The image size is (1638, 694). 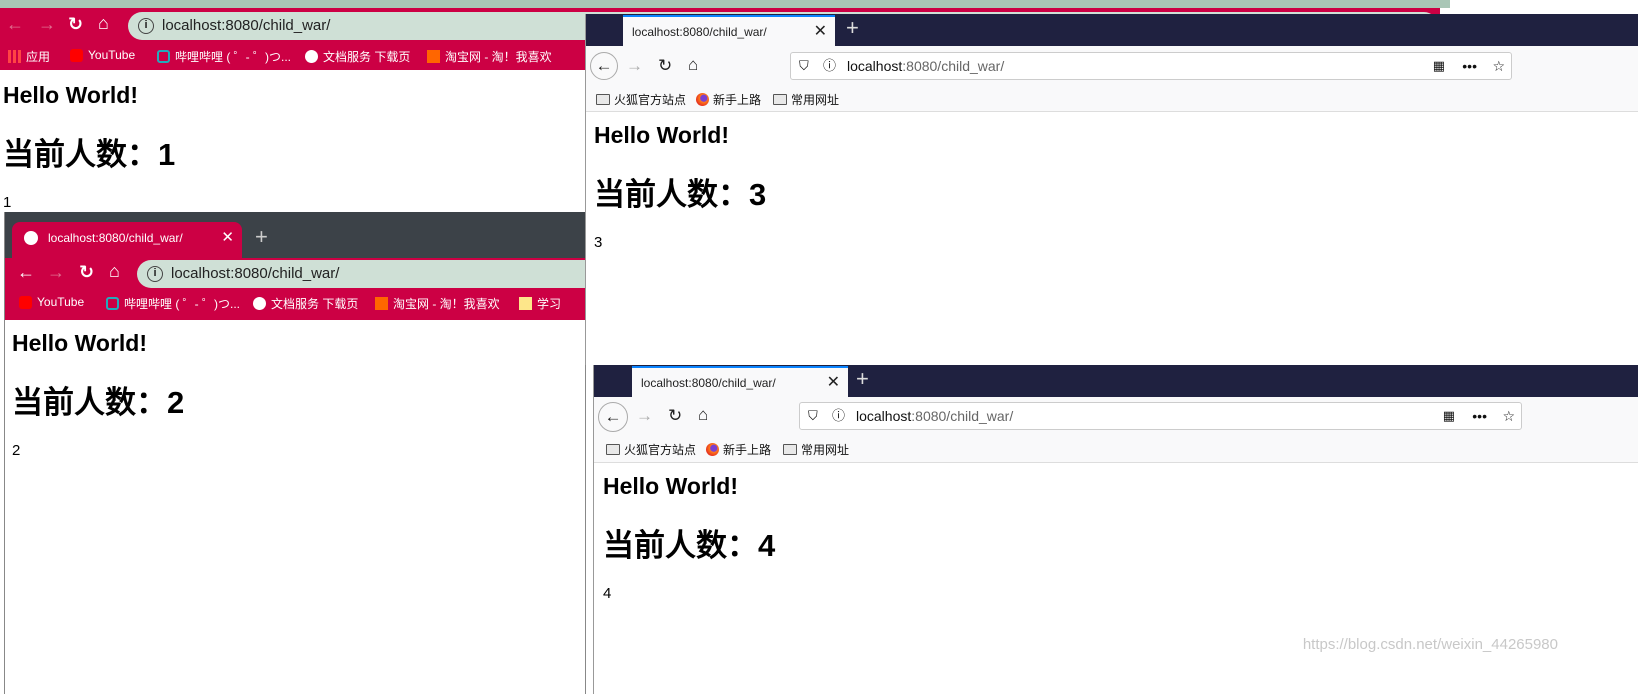 I want to click on count-text: 3, so click(x=598, y=242).